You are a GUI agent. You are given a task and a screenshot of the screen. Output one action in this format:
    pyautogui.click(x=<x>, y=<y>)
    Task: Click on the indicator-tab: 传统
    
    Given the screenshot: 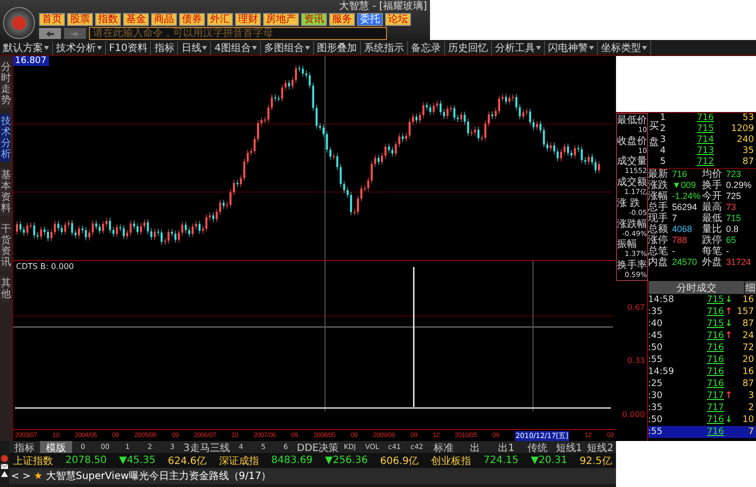 What is the action you would take?
    pyautogui.click(x=538, y=447)
    